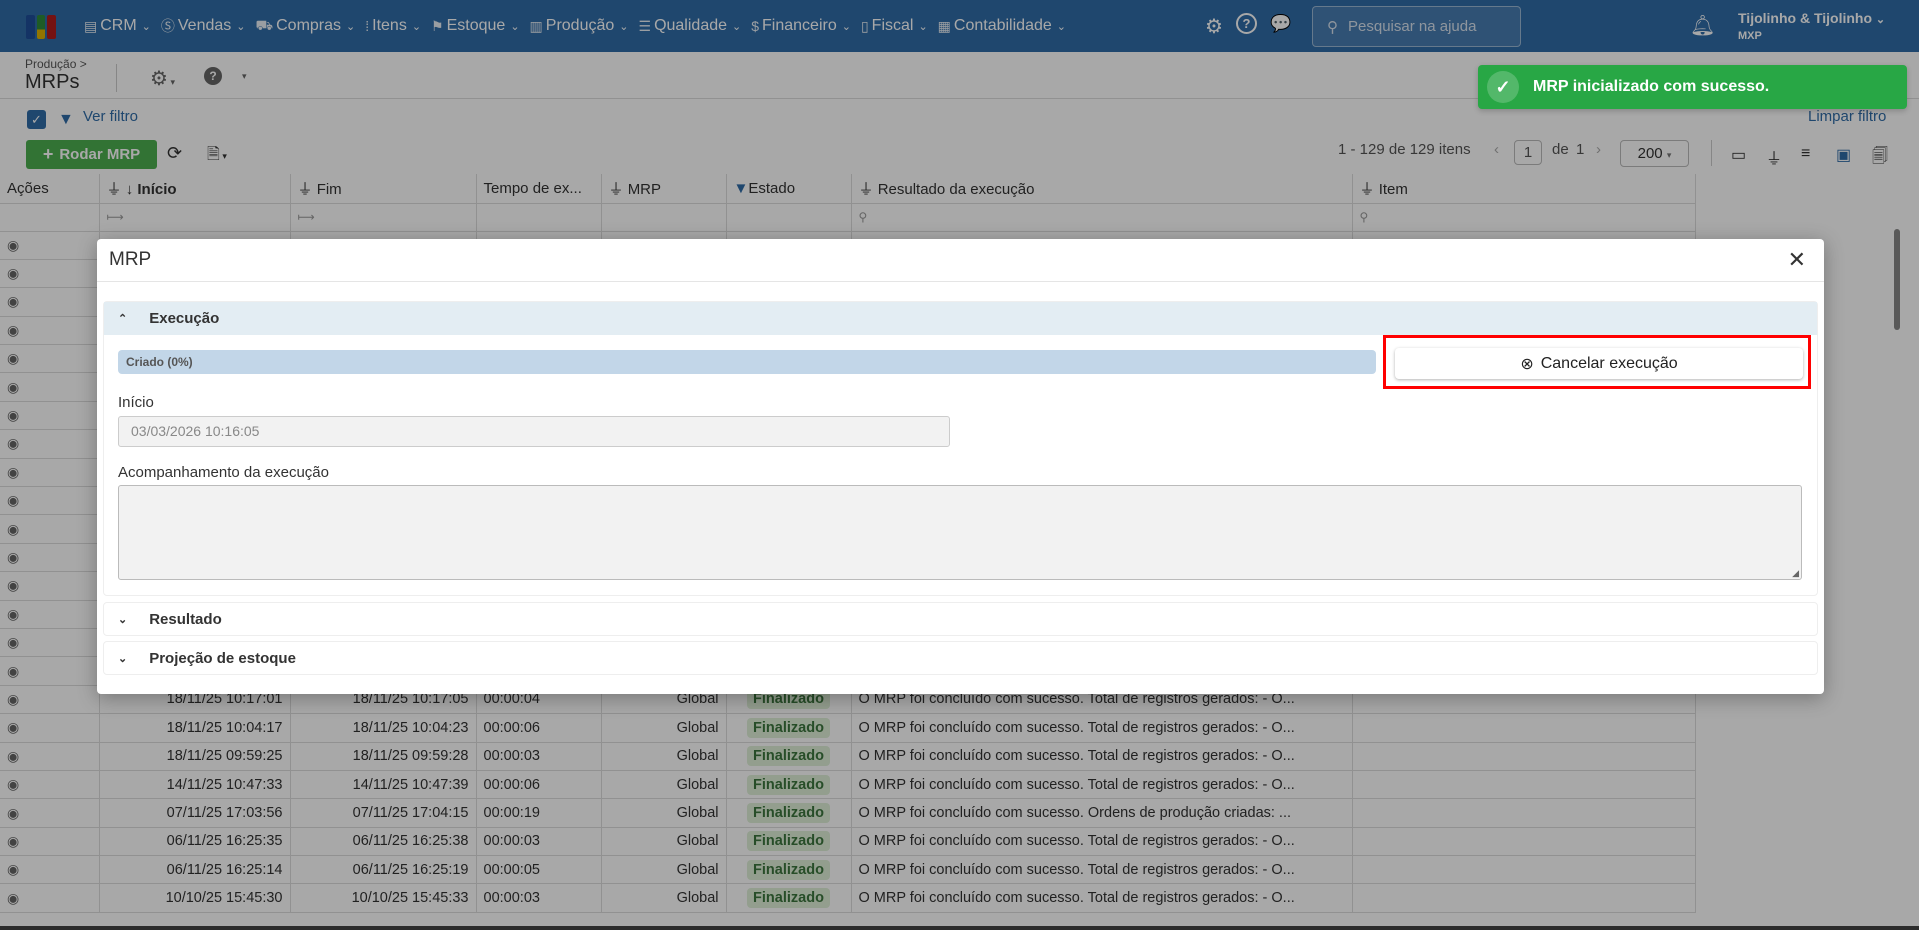 This screenshot has width=1919, height=930. I want to click on inicio-label: Início, so click(136, 402).